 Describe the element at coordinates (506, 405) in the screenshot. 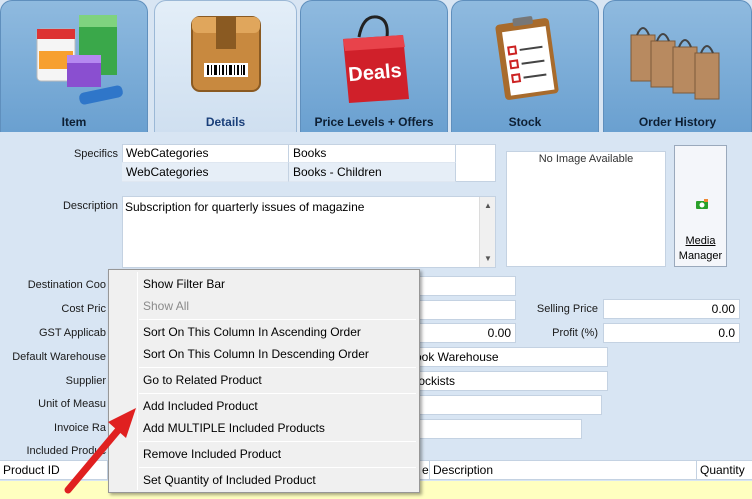

I see `unit-of-measure-field` at that location.